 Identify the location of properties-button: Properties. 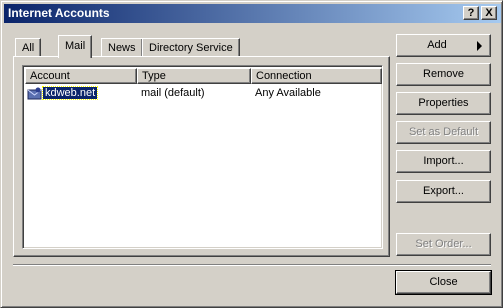
(443, 103).